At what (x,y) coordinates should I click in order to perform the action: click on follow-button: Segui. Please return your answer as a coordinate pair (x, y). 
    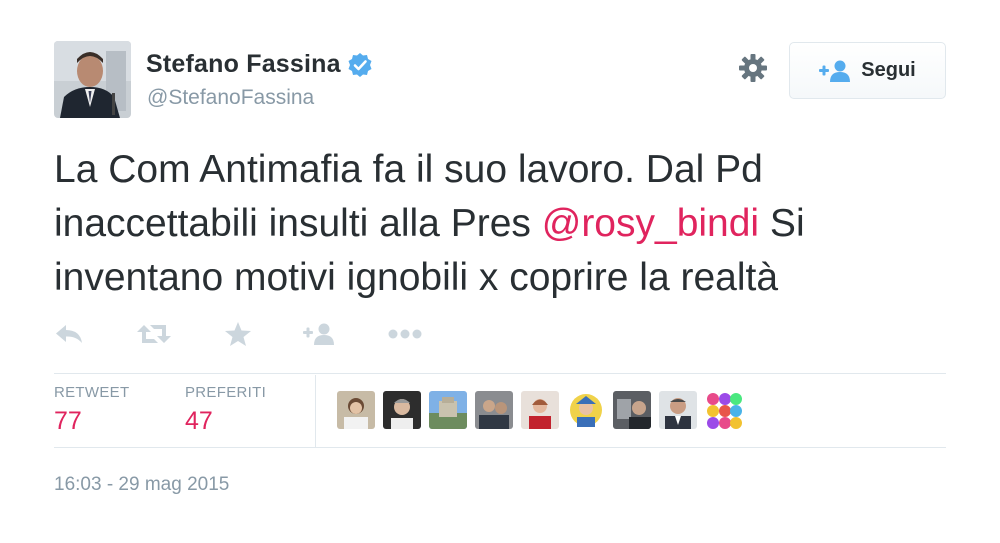
    Looking at the image, I should click on (867, 70).